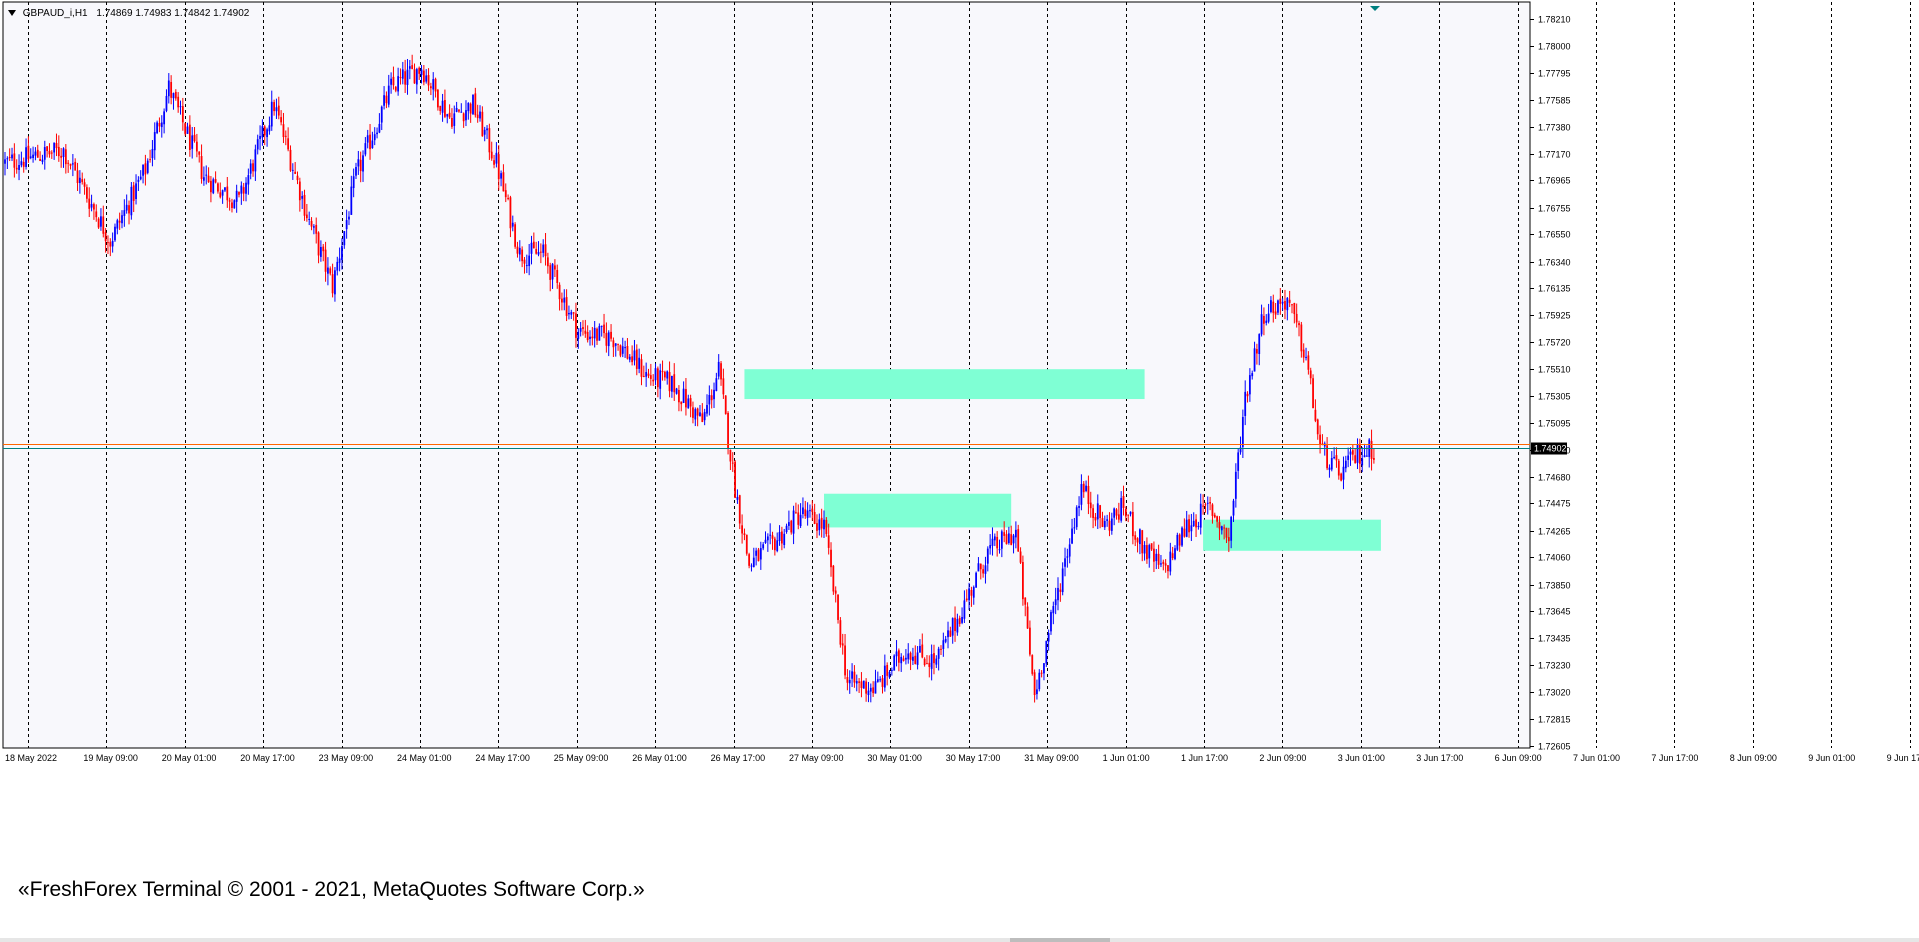  Describe the element at coordinates (659, 758) in the screenshot. I see `x-tick-label: 26 May 01:00` at that location.